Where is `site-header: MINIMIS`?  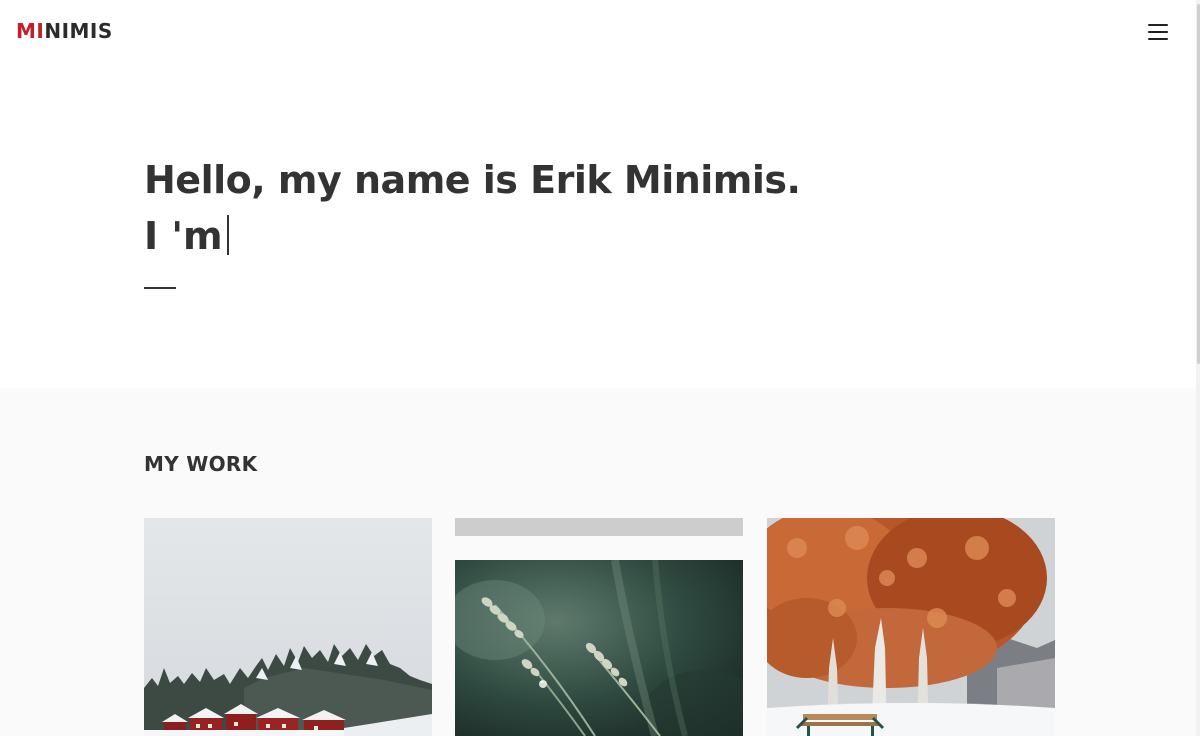
site-header: MINIMIS is located at coordinates (600, 32).